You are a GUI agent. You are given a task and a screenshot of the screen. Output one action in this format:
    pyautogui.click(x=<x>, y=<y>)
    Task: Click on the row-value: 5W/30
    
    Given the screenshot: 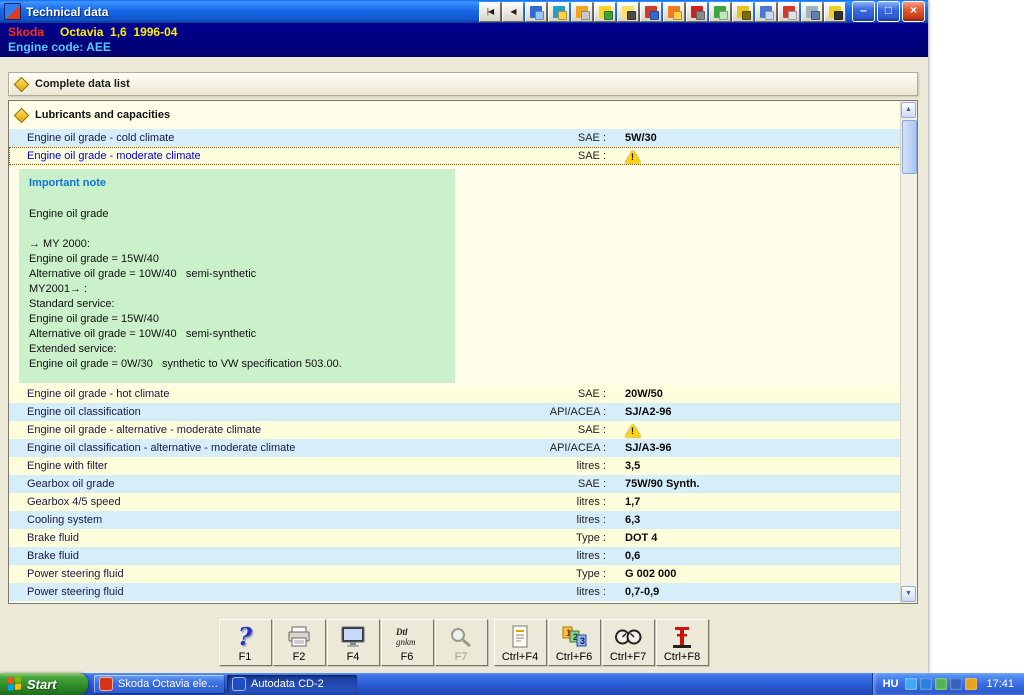 What is the action you would take?
    pyautogui.click(x=641, y=138)
    